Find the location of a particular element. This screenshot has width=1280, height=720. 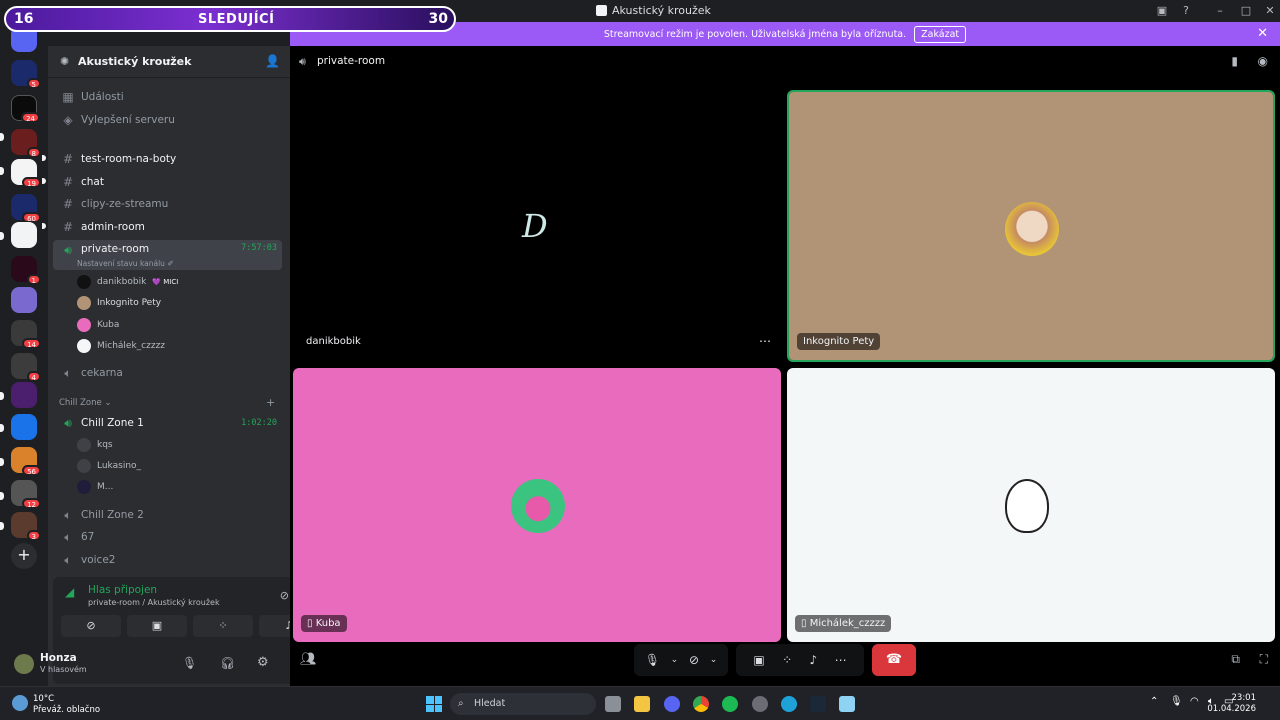

speaker-icon: 🔊︎ is located at coordinates (68, 250).